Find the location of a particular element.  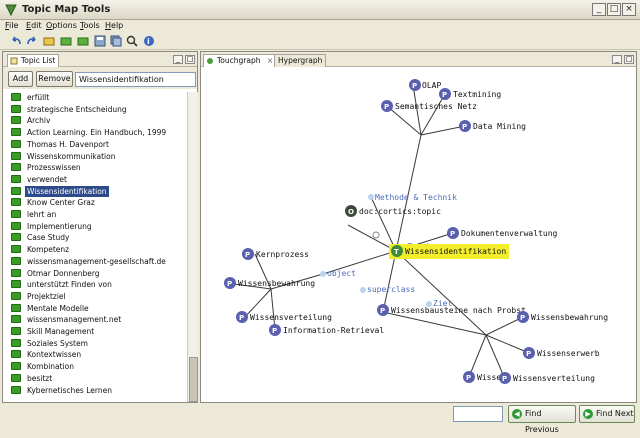

list-item: erfüllt is located at coordinates (96, 97).